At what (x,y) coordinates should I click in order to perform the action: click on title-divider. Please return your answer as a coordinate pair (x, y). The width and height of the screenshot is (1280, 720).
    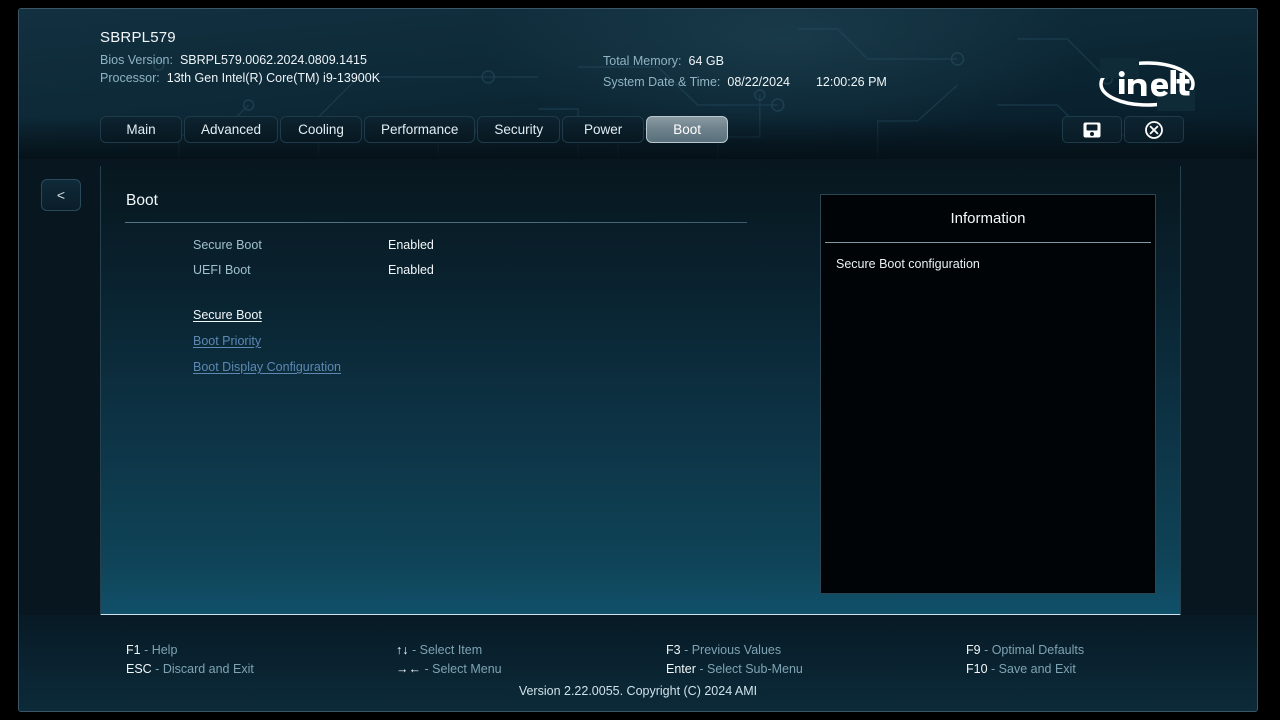
    Looking at the image, I should click on (436, 222).